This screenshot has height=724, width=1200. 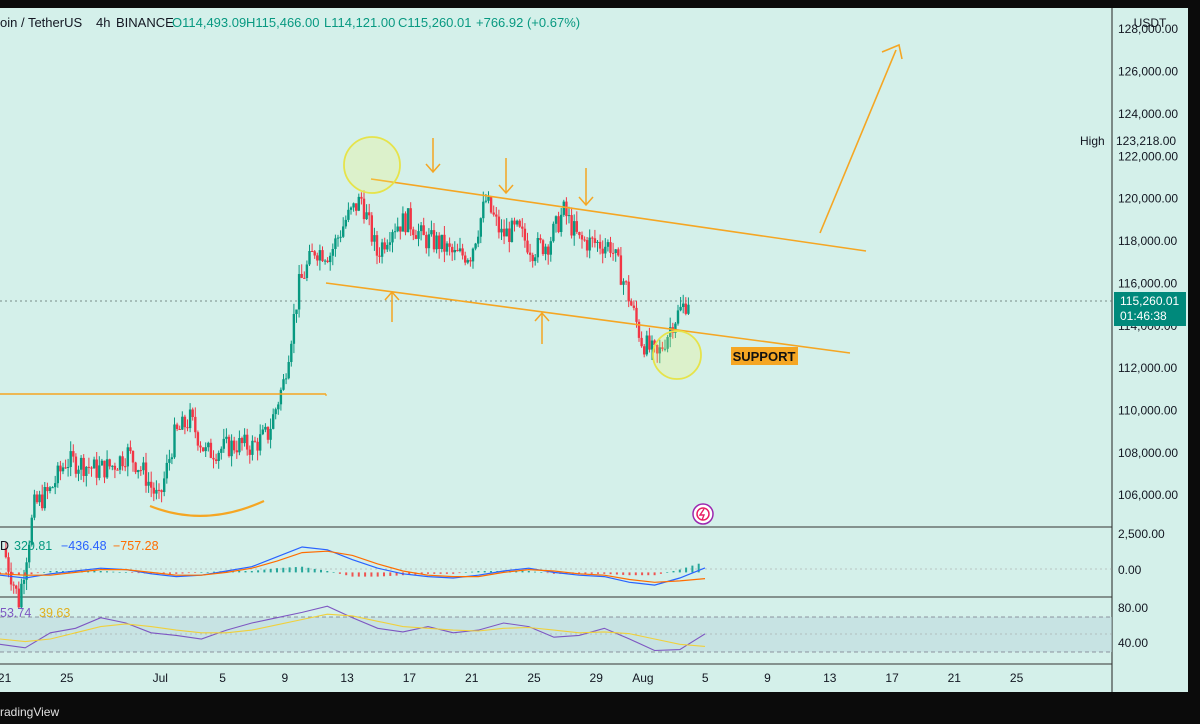 I want to click on open-value: O114,493.09, so click(x=209, y=22).